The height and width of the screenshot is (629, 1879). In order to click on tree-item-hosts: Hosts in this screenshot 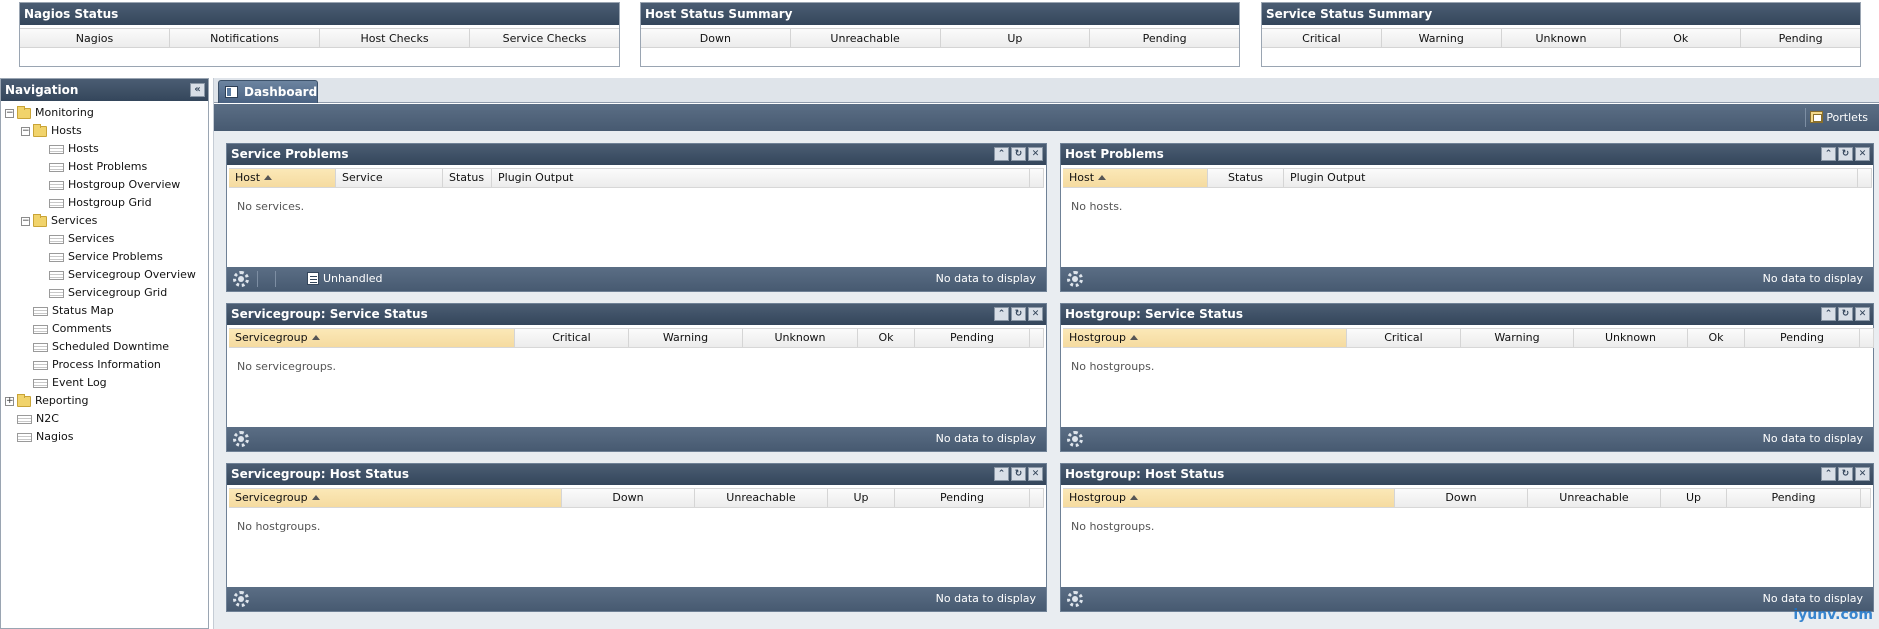, I will do `click(74, 149)`.